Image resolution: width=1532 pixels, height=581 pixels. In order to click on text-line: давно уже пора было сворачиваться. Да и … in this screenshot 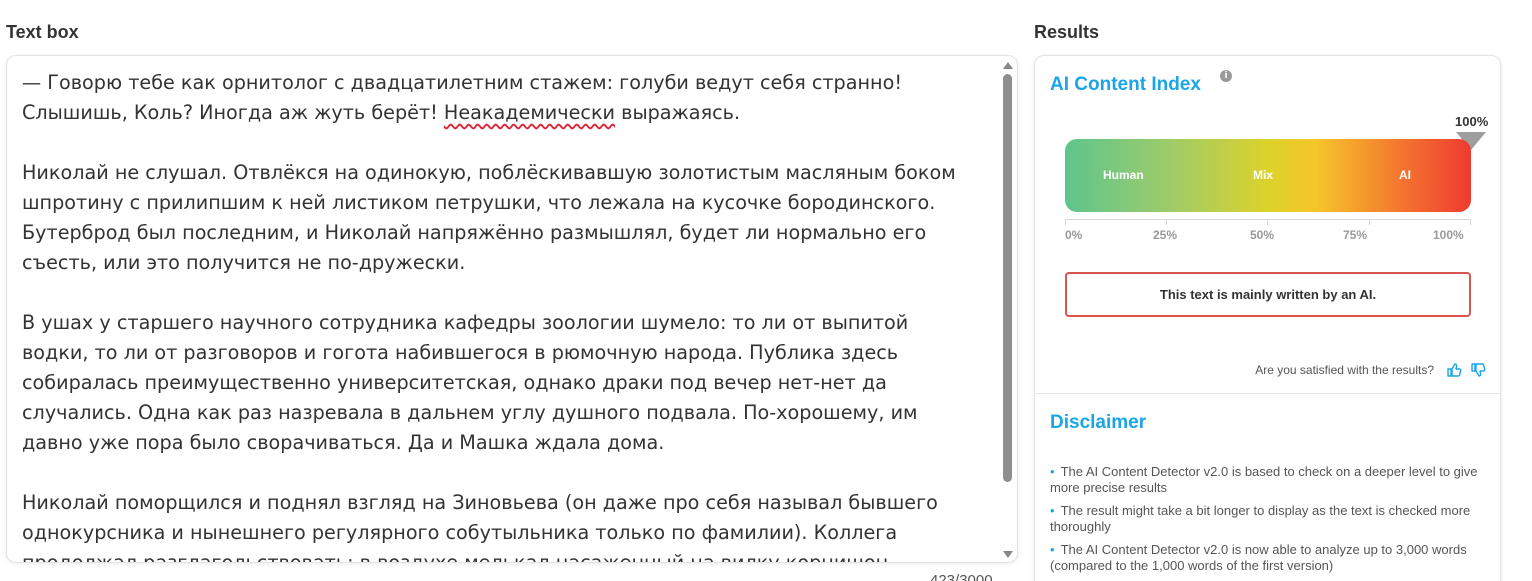, I will do `click(343, 442)`.